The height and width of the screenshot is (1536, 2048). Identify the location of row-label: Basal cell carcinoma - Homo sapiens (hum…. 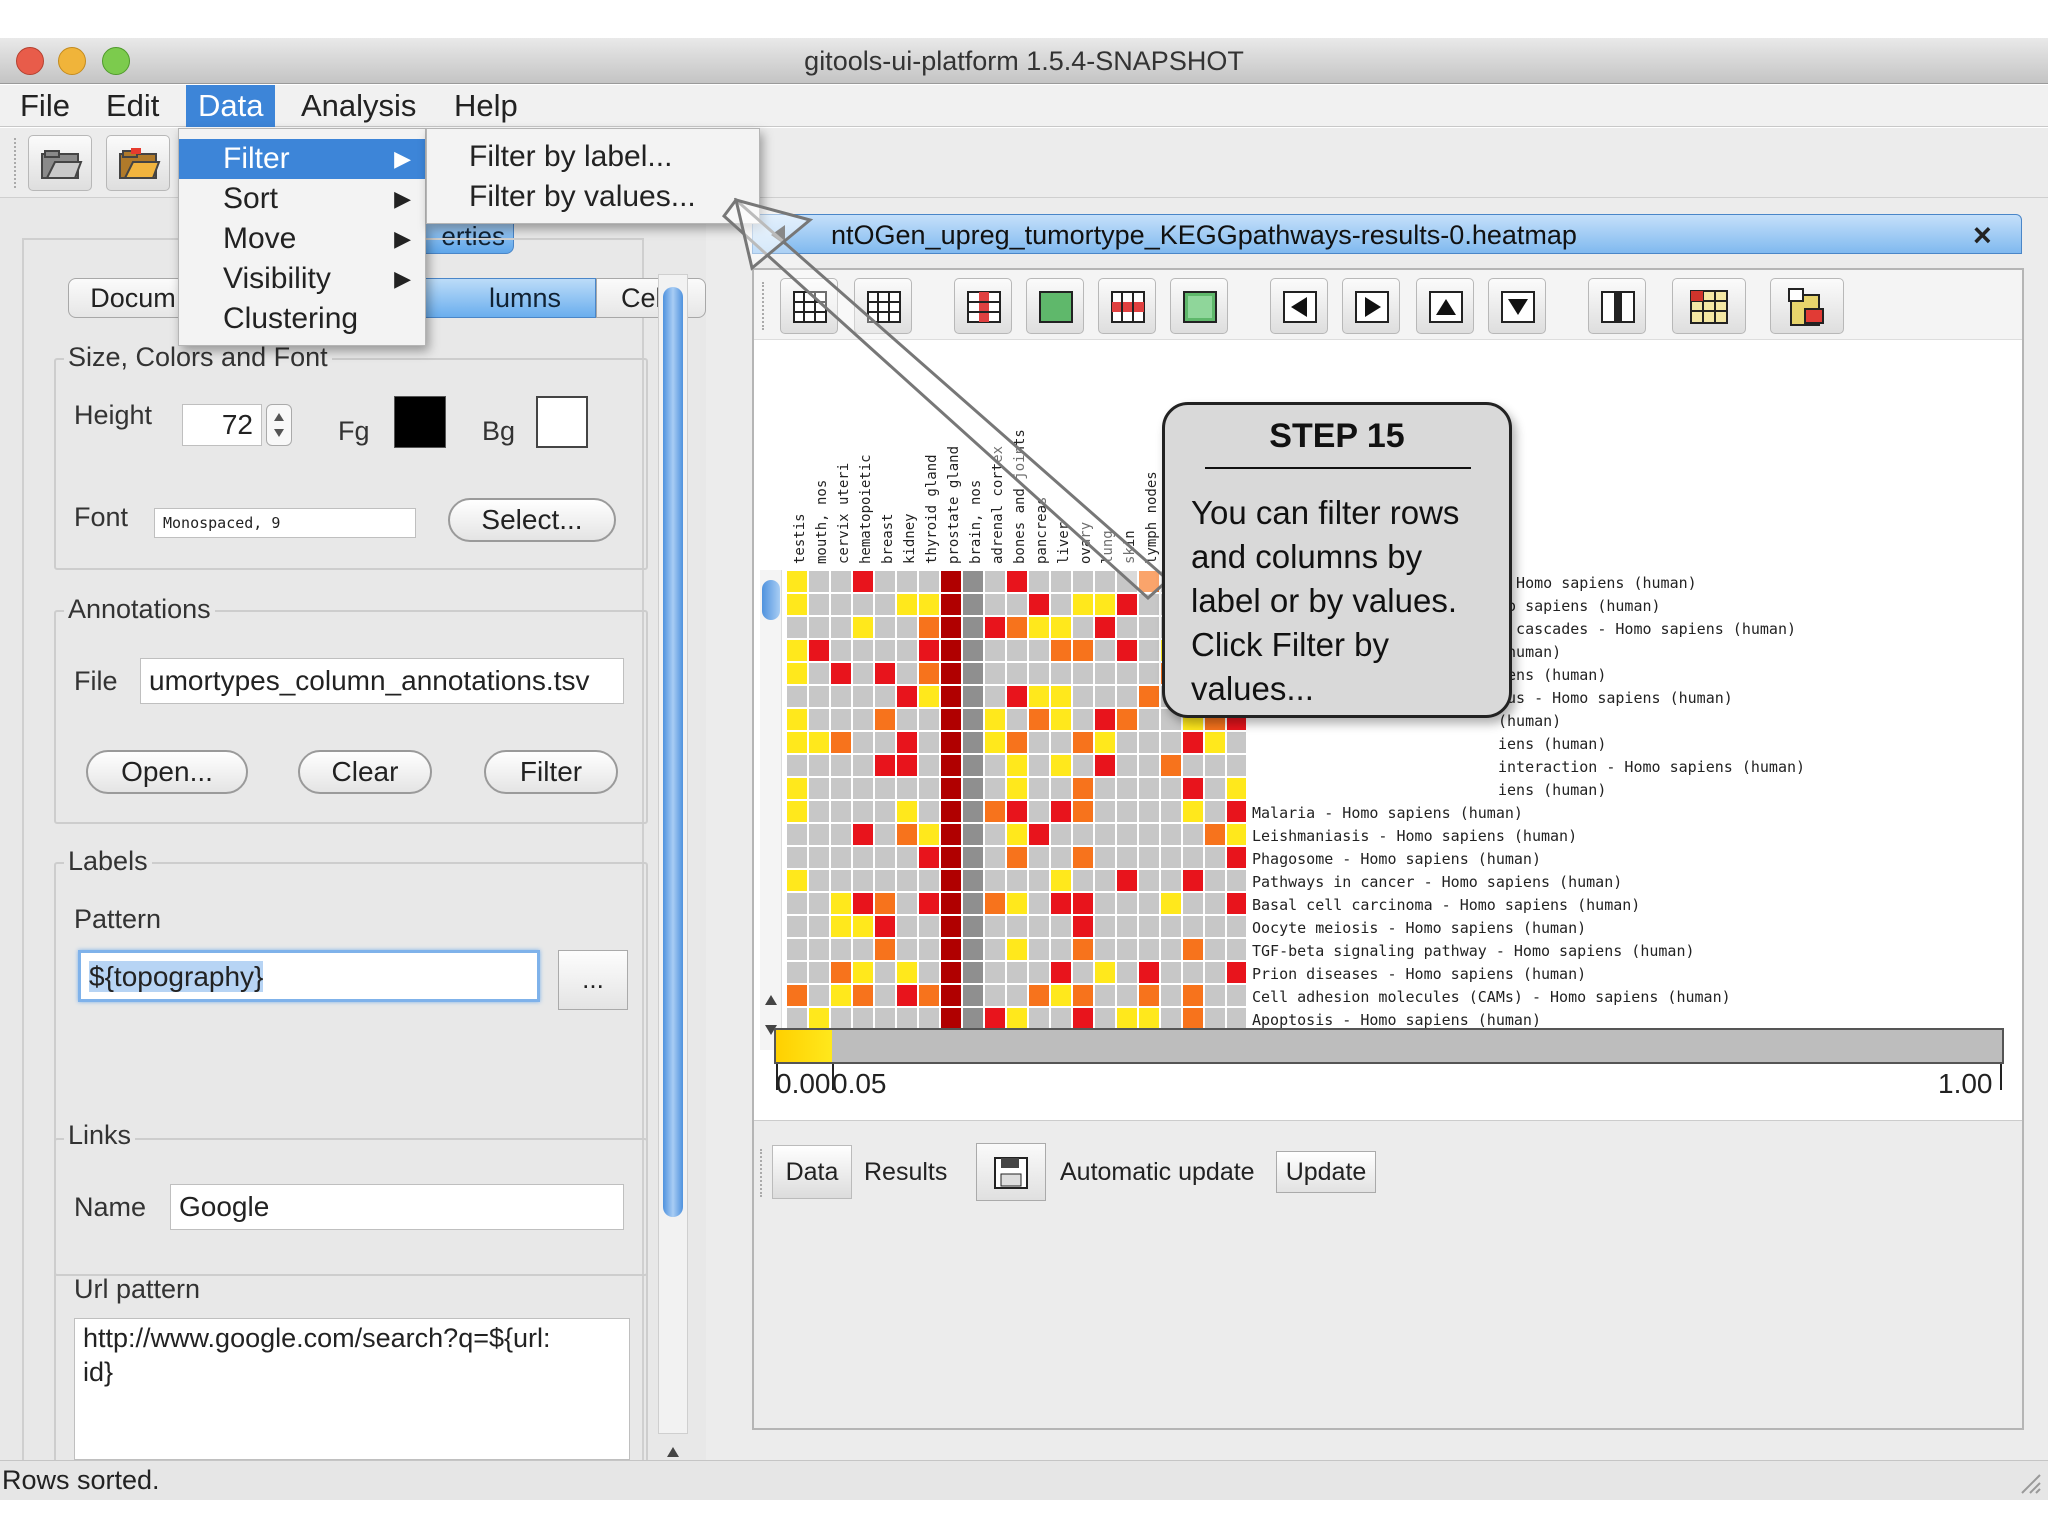
(1446, 905).